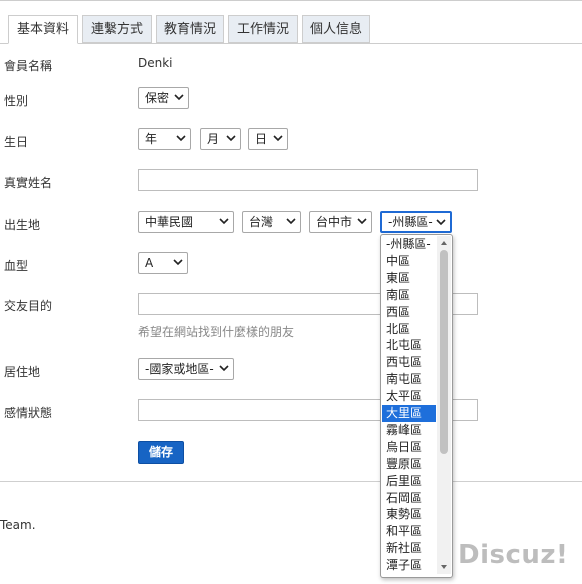 Image resolution: width=582 pixels, height=584 pixels. I want to click on birth-province-select: 台灣, so click(271, 222).